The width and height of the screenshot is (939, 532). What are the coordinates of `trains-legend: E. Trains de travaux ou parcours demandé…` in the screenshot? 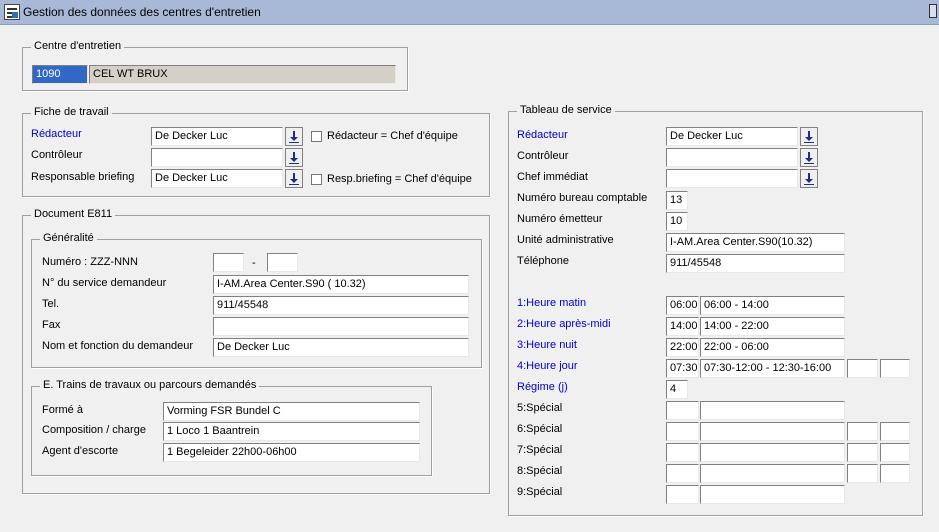 It's located at (150, 385).